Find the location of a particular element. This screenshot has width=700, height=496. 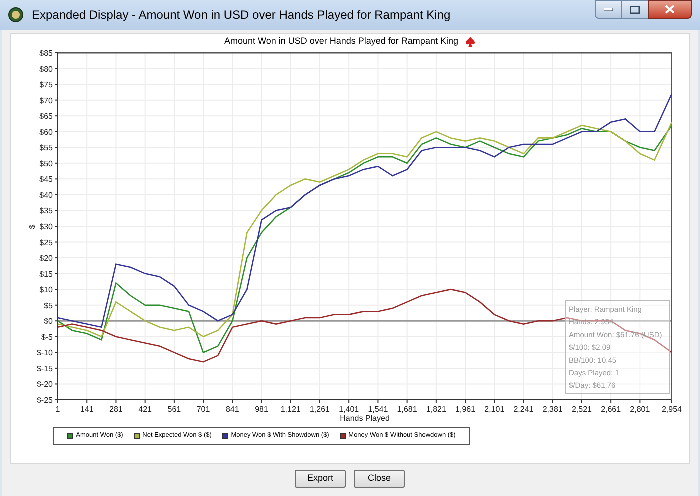

y-tick-label: $20 is located at coordinates (46, 259).